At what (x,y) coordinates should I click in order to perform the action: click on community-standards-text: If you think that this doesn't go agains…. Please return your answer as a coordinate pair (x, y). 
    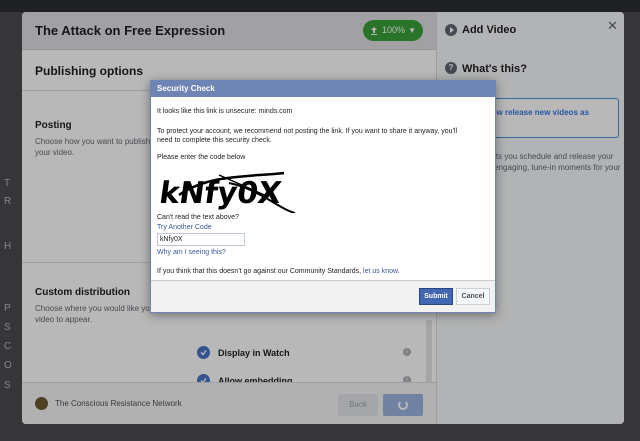
    Looking at the image, I should click on (278, 271).